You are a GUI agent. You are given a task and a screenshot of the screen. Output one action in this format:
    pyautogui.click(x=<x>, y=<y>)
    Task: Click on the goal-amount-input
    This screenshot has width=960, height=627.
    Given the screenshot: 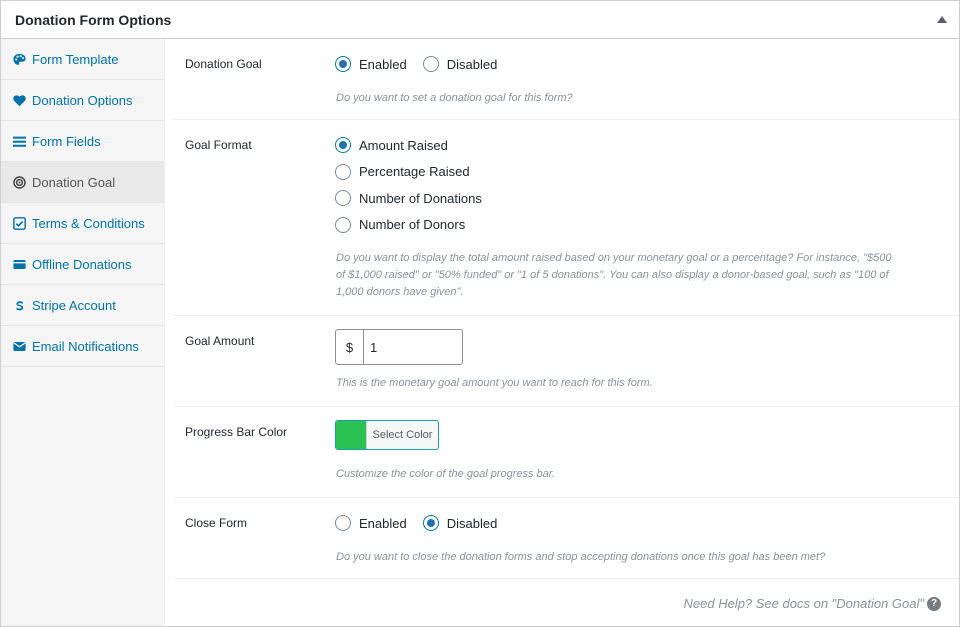 What is the action you would take?
    pyautogui.click(x=412, y=347)
    